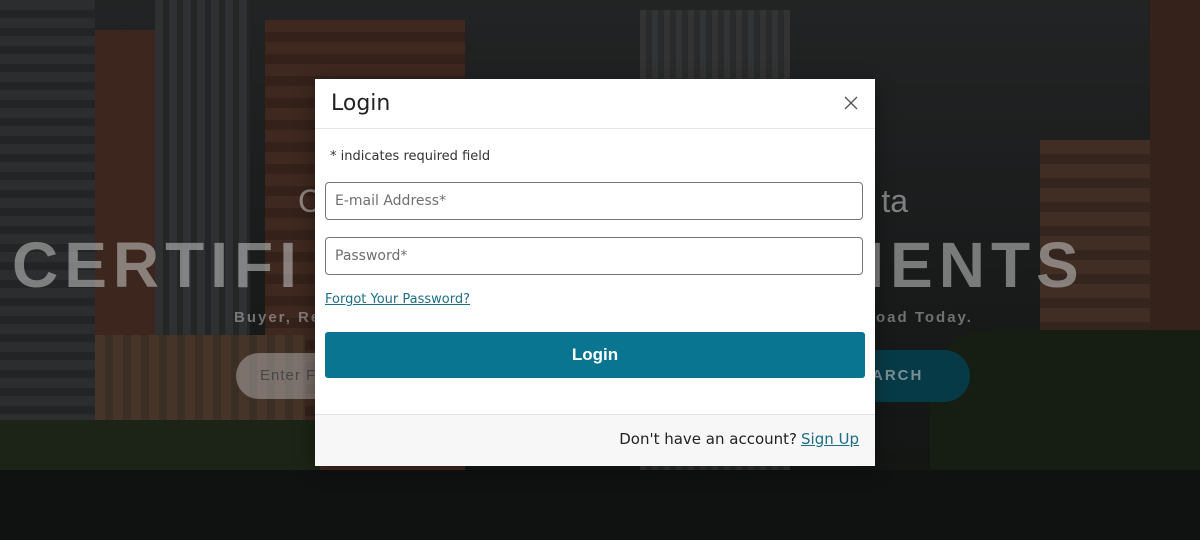  Describe the element at coordinates (898, 375) in the screenshot. I see `hero-search-label: ARCH` at that location.